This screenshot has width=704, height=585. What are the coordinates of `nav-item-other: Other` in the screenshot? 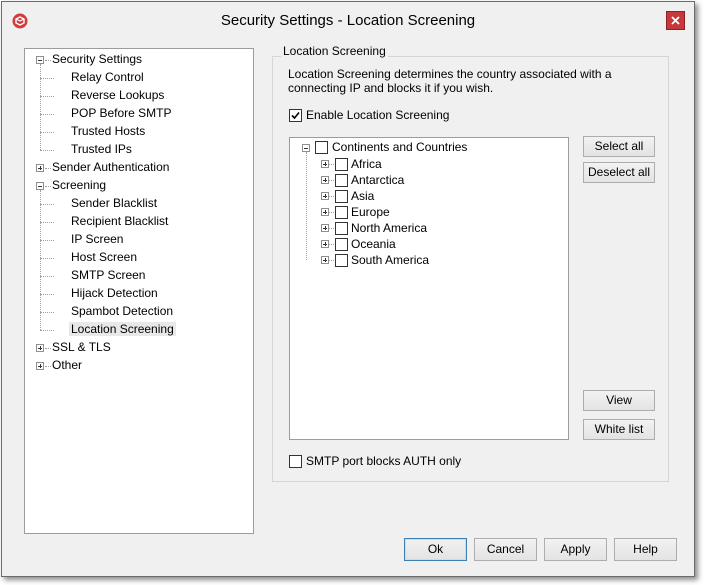 It's located at (67, 365).